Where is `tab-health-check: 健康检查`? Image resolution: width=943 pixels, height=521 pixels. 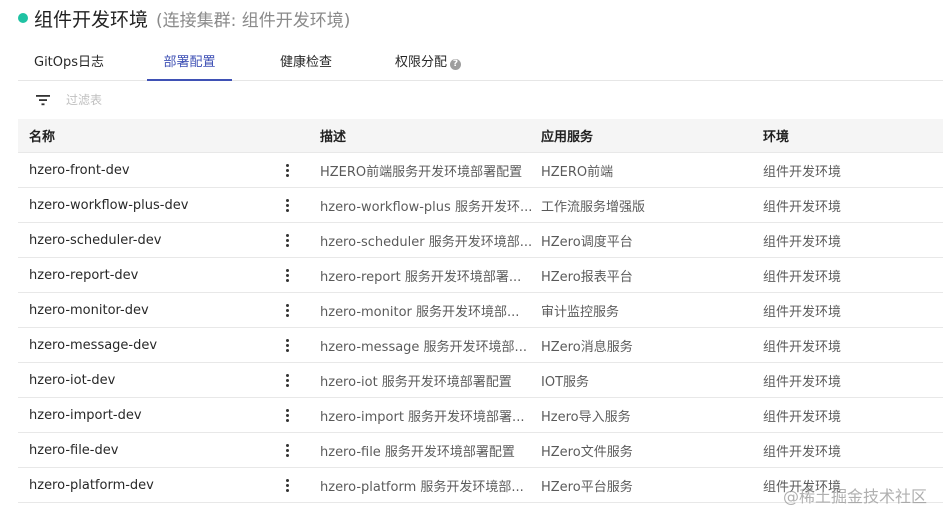
tab-health-check: 健康检查 is located at coordinates (306, 63).